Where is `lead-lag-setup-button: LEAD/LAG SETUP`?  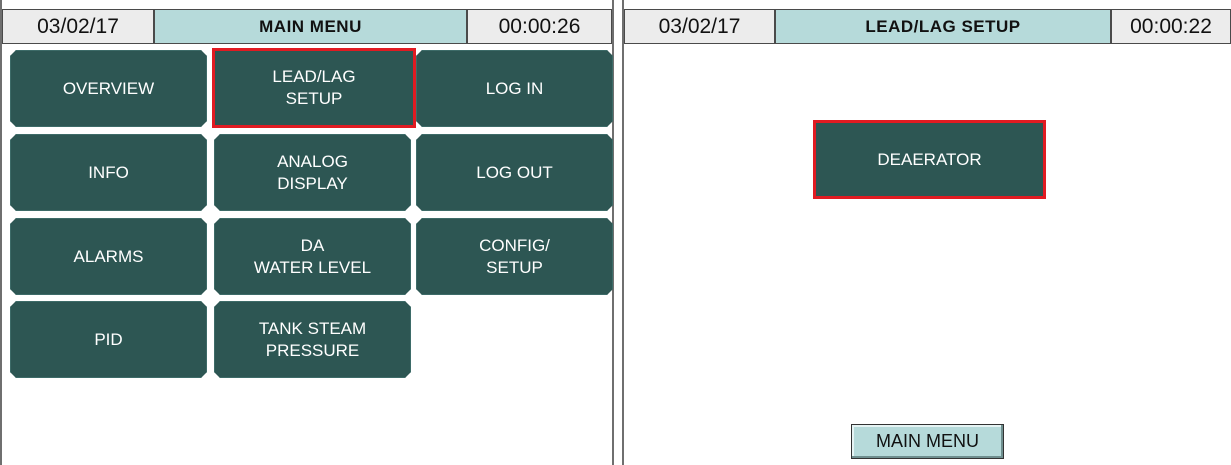
lead-lag-setup-button: LEAD/LAG SETUP is located at coordinates (314, 88).